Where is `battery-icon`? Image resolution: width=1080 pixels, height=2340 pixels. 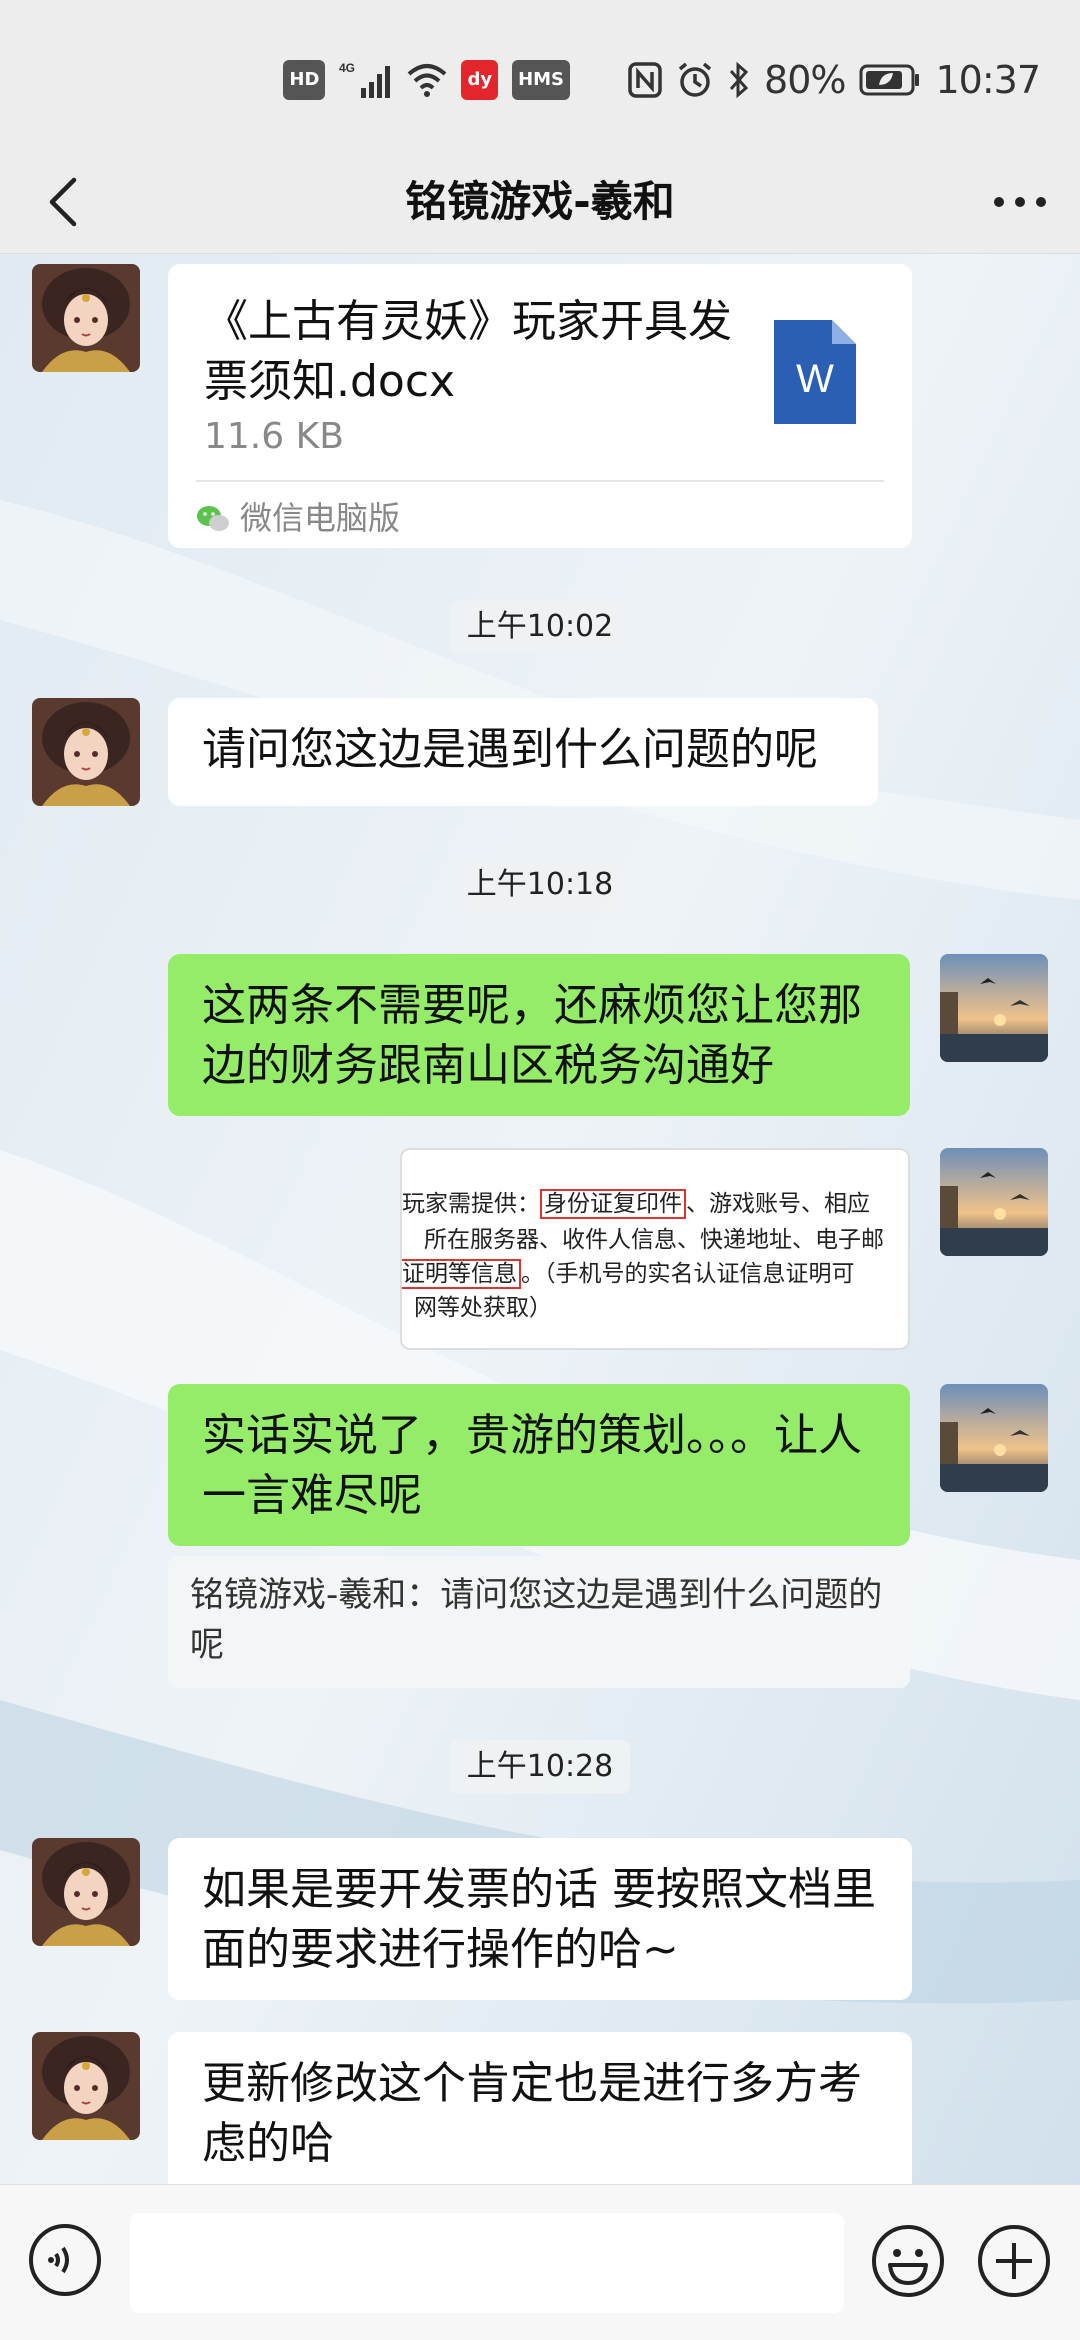
battery-icon is located at coordinates (890, 80).